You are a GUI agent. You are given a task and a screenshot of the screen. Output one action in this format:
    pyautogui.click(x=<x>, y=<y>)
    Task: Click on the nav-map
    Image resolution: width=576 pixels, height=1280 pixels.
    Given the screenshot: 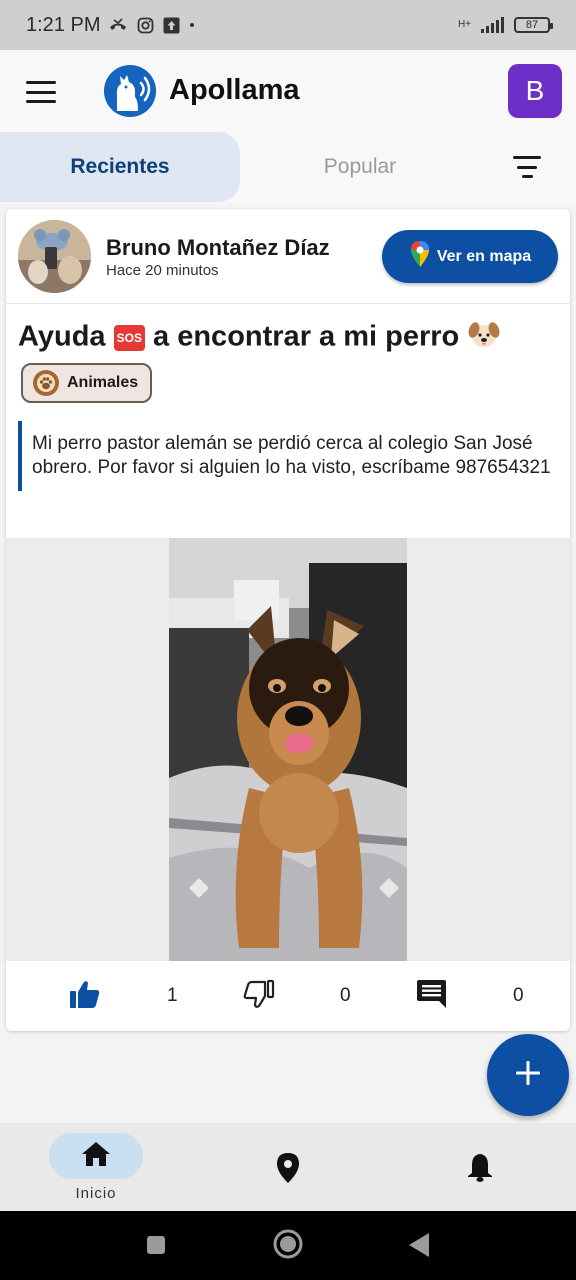 What is the action you would take?
    pyautogui.click(x=288, y=1167)
    